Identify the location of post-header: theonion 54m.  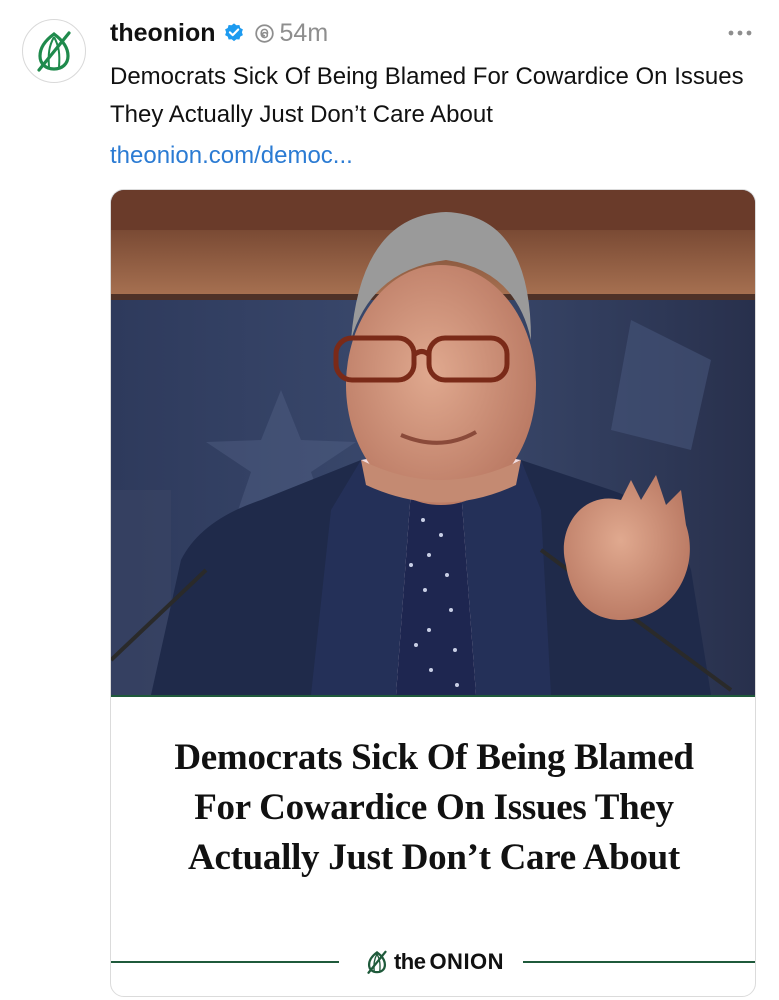
(433, 33).